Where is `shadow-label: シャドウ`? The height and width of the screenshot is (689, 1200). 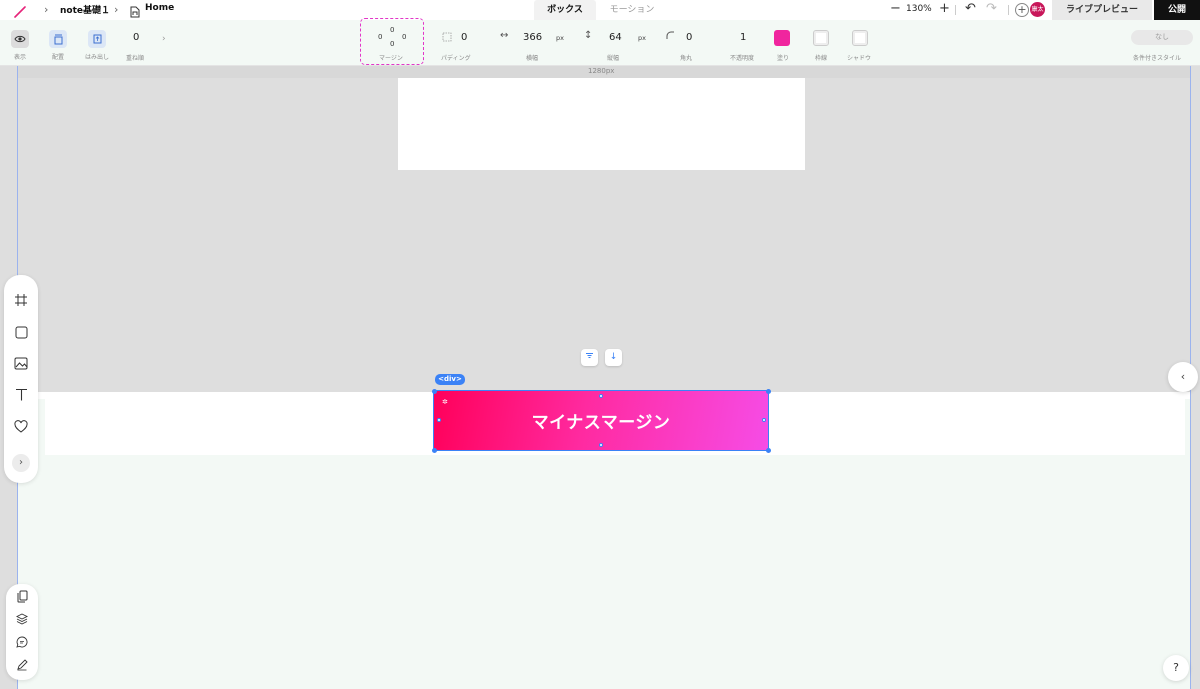
shadow-label: シャドウ is located at coordinates (859, 58).